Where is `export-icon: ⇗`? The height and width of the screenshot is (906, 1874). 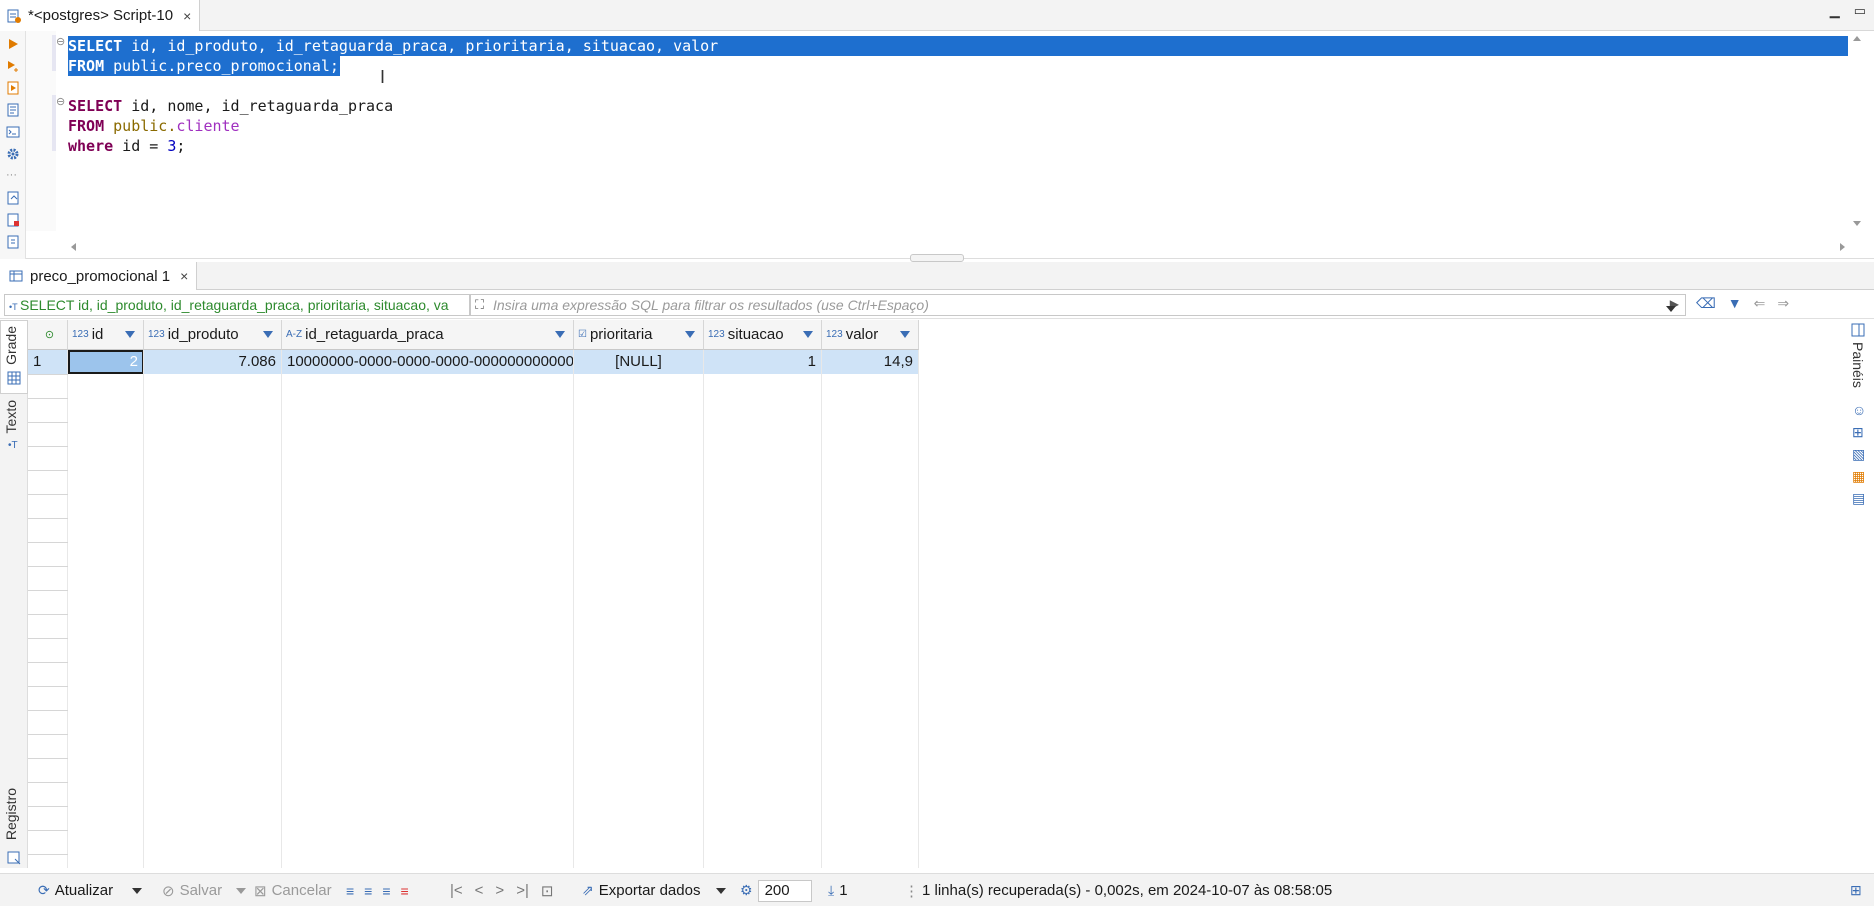 export-icon: ⇗ is located at coordinates (588, 890).